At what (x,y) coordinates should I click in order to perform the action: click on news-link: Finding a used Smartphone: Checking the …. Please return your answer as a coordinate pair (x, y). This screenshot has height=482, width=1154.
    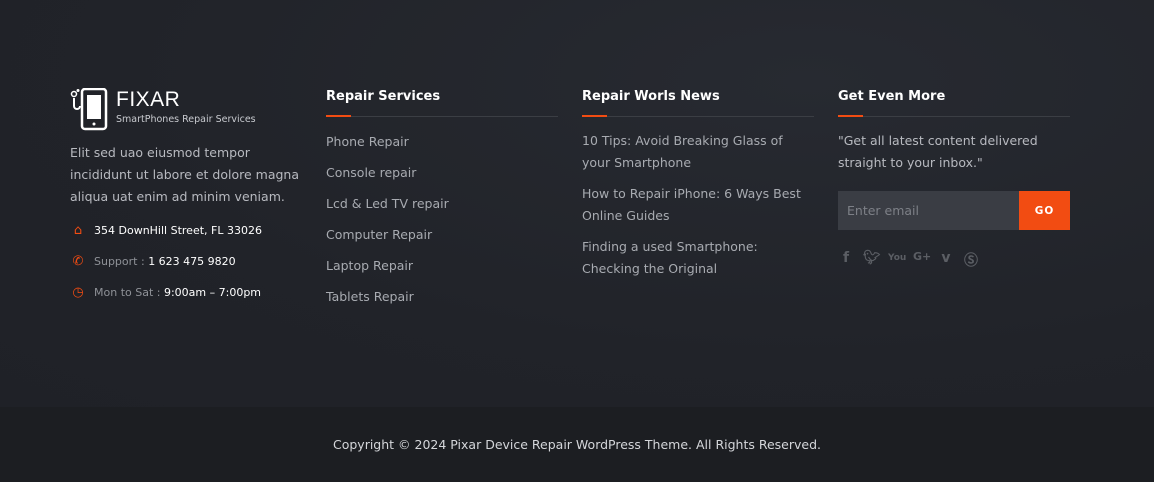
    Looking at the image, I should click on (698, 258).